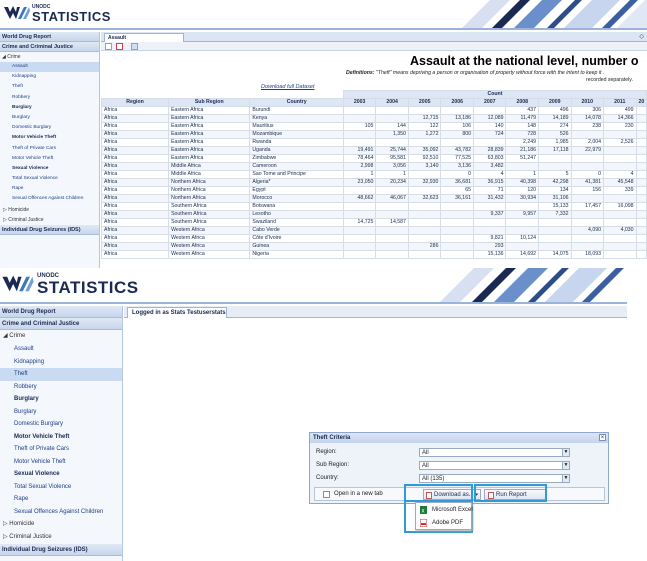 The image size is (647, 561). I want to click on table-cell: 526, so click(555, 134).